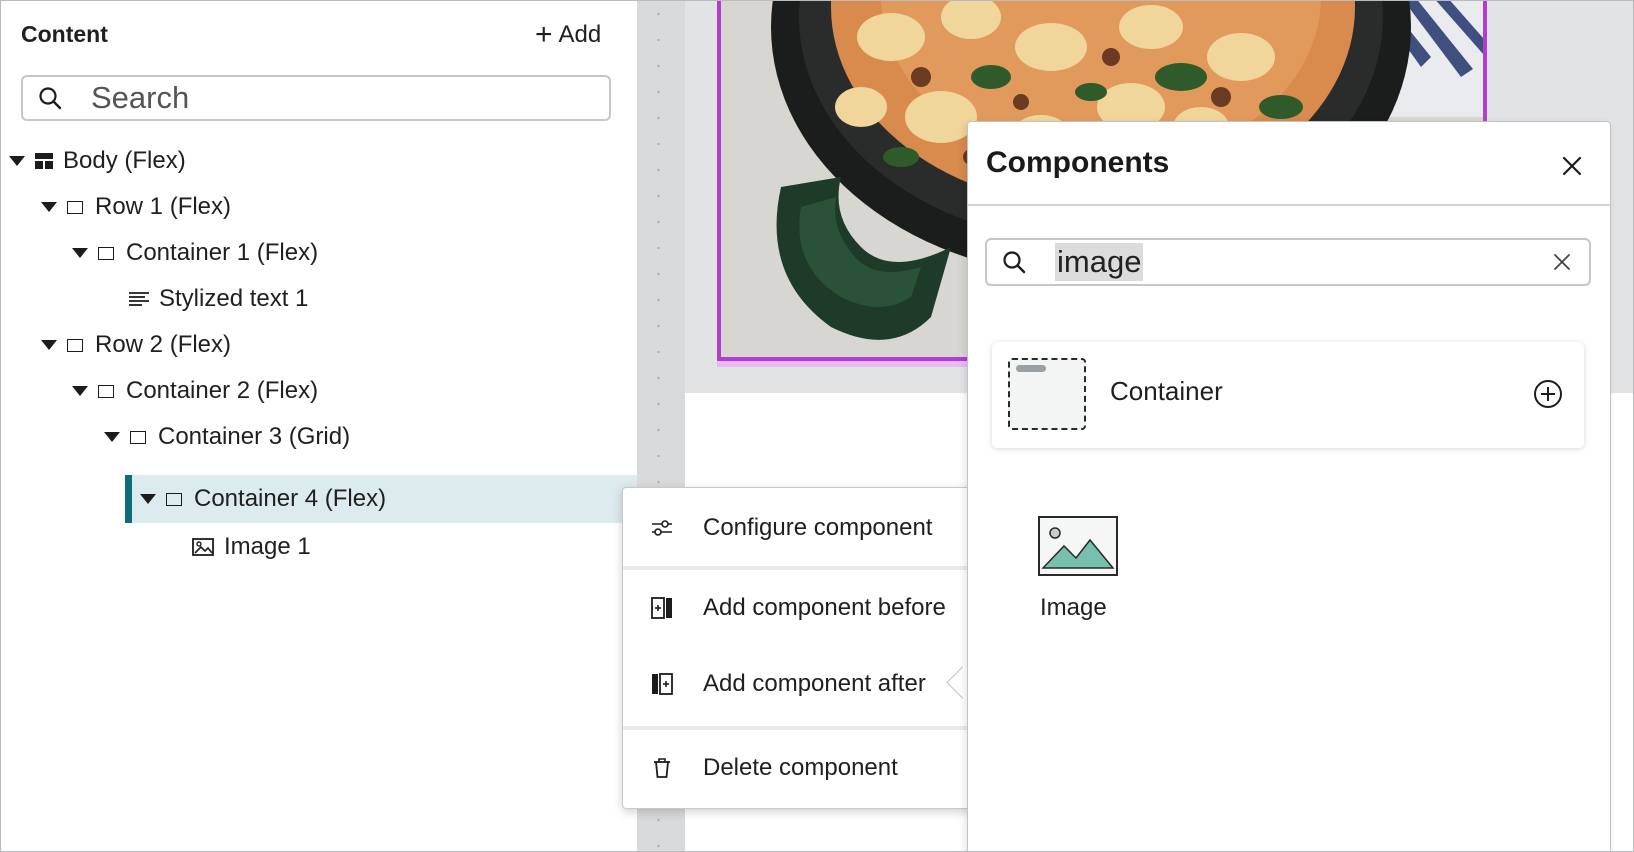  What do you see at coordinates (1078, 162) in the screenshot?
I see `components-panel-title: Components` at bounding box center [1078, 162].